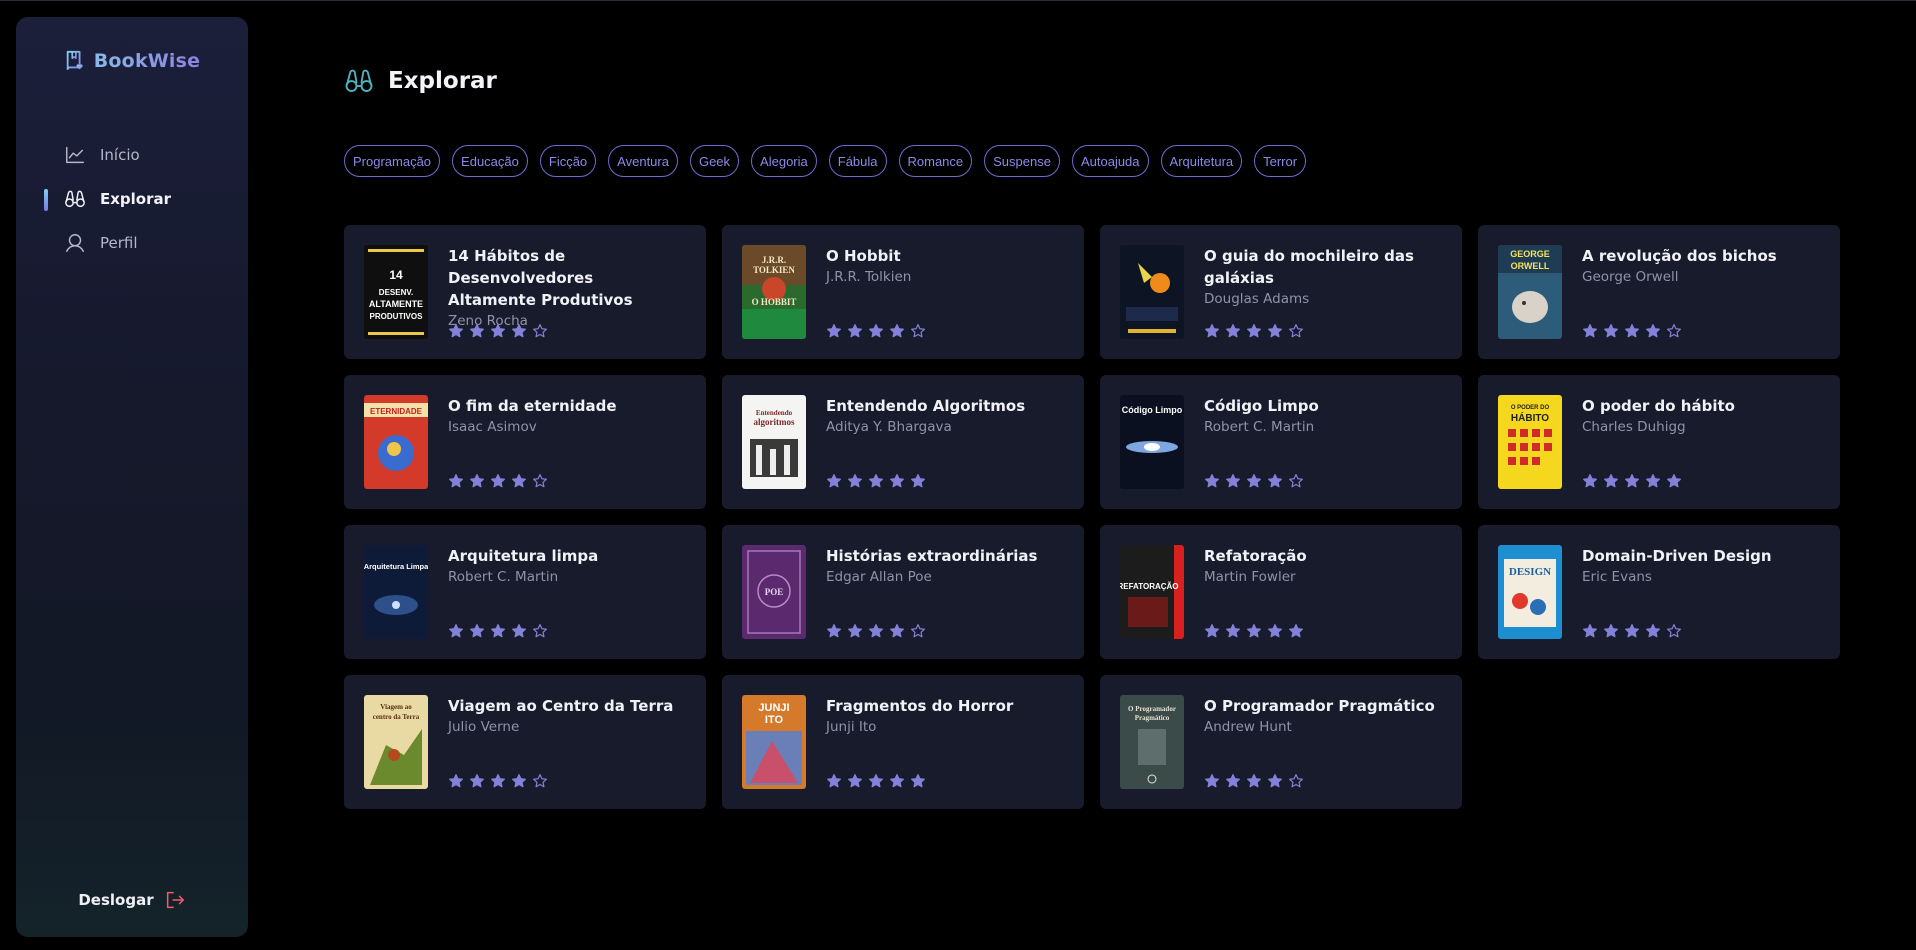 The width and height of the screenshot is (1916, 950). What do you see at coordinates (1149, 586) in the screenshot?
I see `svg-text: REFATORAÇÃO` at bounding box center [1149, 586].